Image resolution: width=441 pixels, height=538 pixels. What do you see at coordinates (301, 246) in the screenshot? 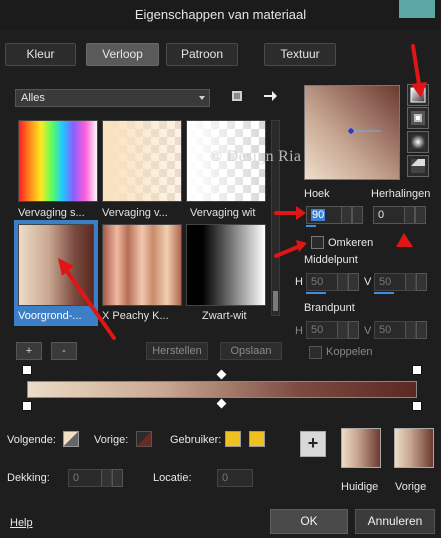
I see `arrowhead-invert` at bounding box center [301, 246].